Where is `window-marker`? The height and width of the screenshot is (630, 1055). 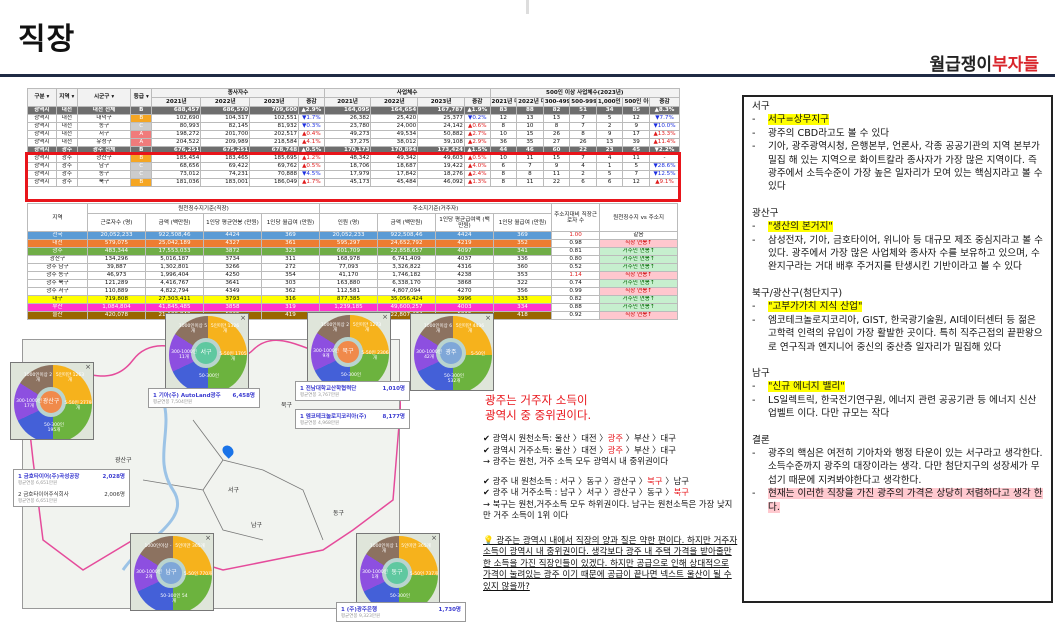
window-marker is located at coordinates (527, 7).